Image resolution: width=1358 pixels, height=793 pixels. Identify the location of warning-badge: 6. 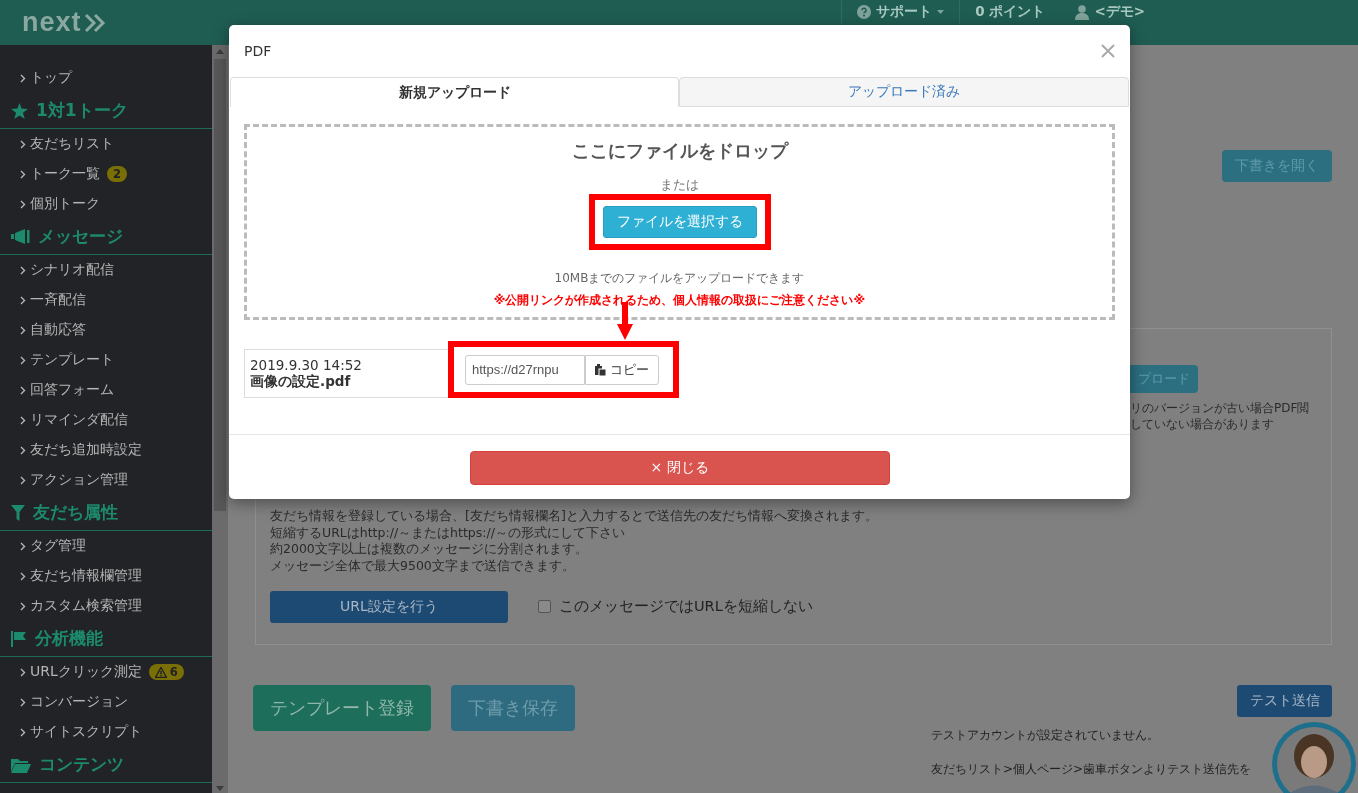
(166, 672).